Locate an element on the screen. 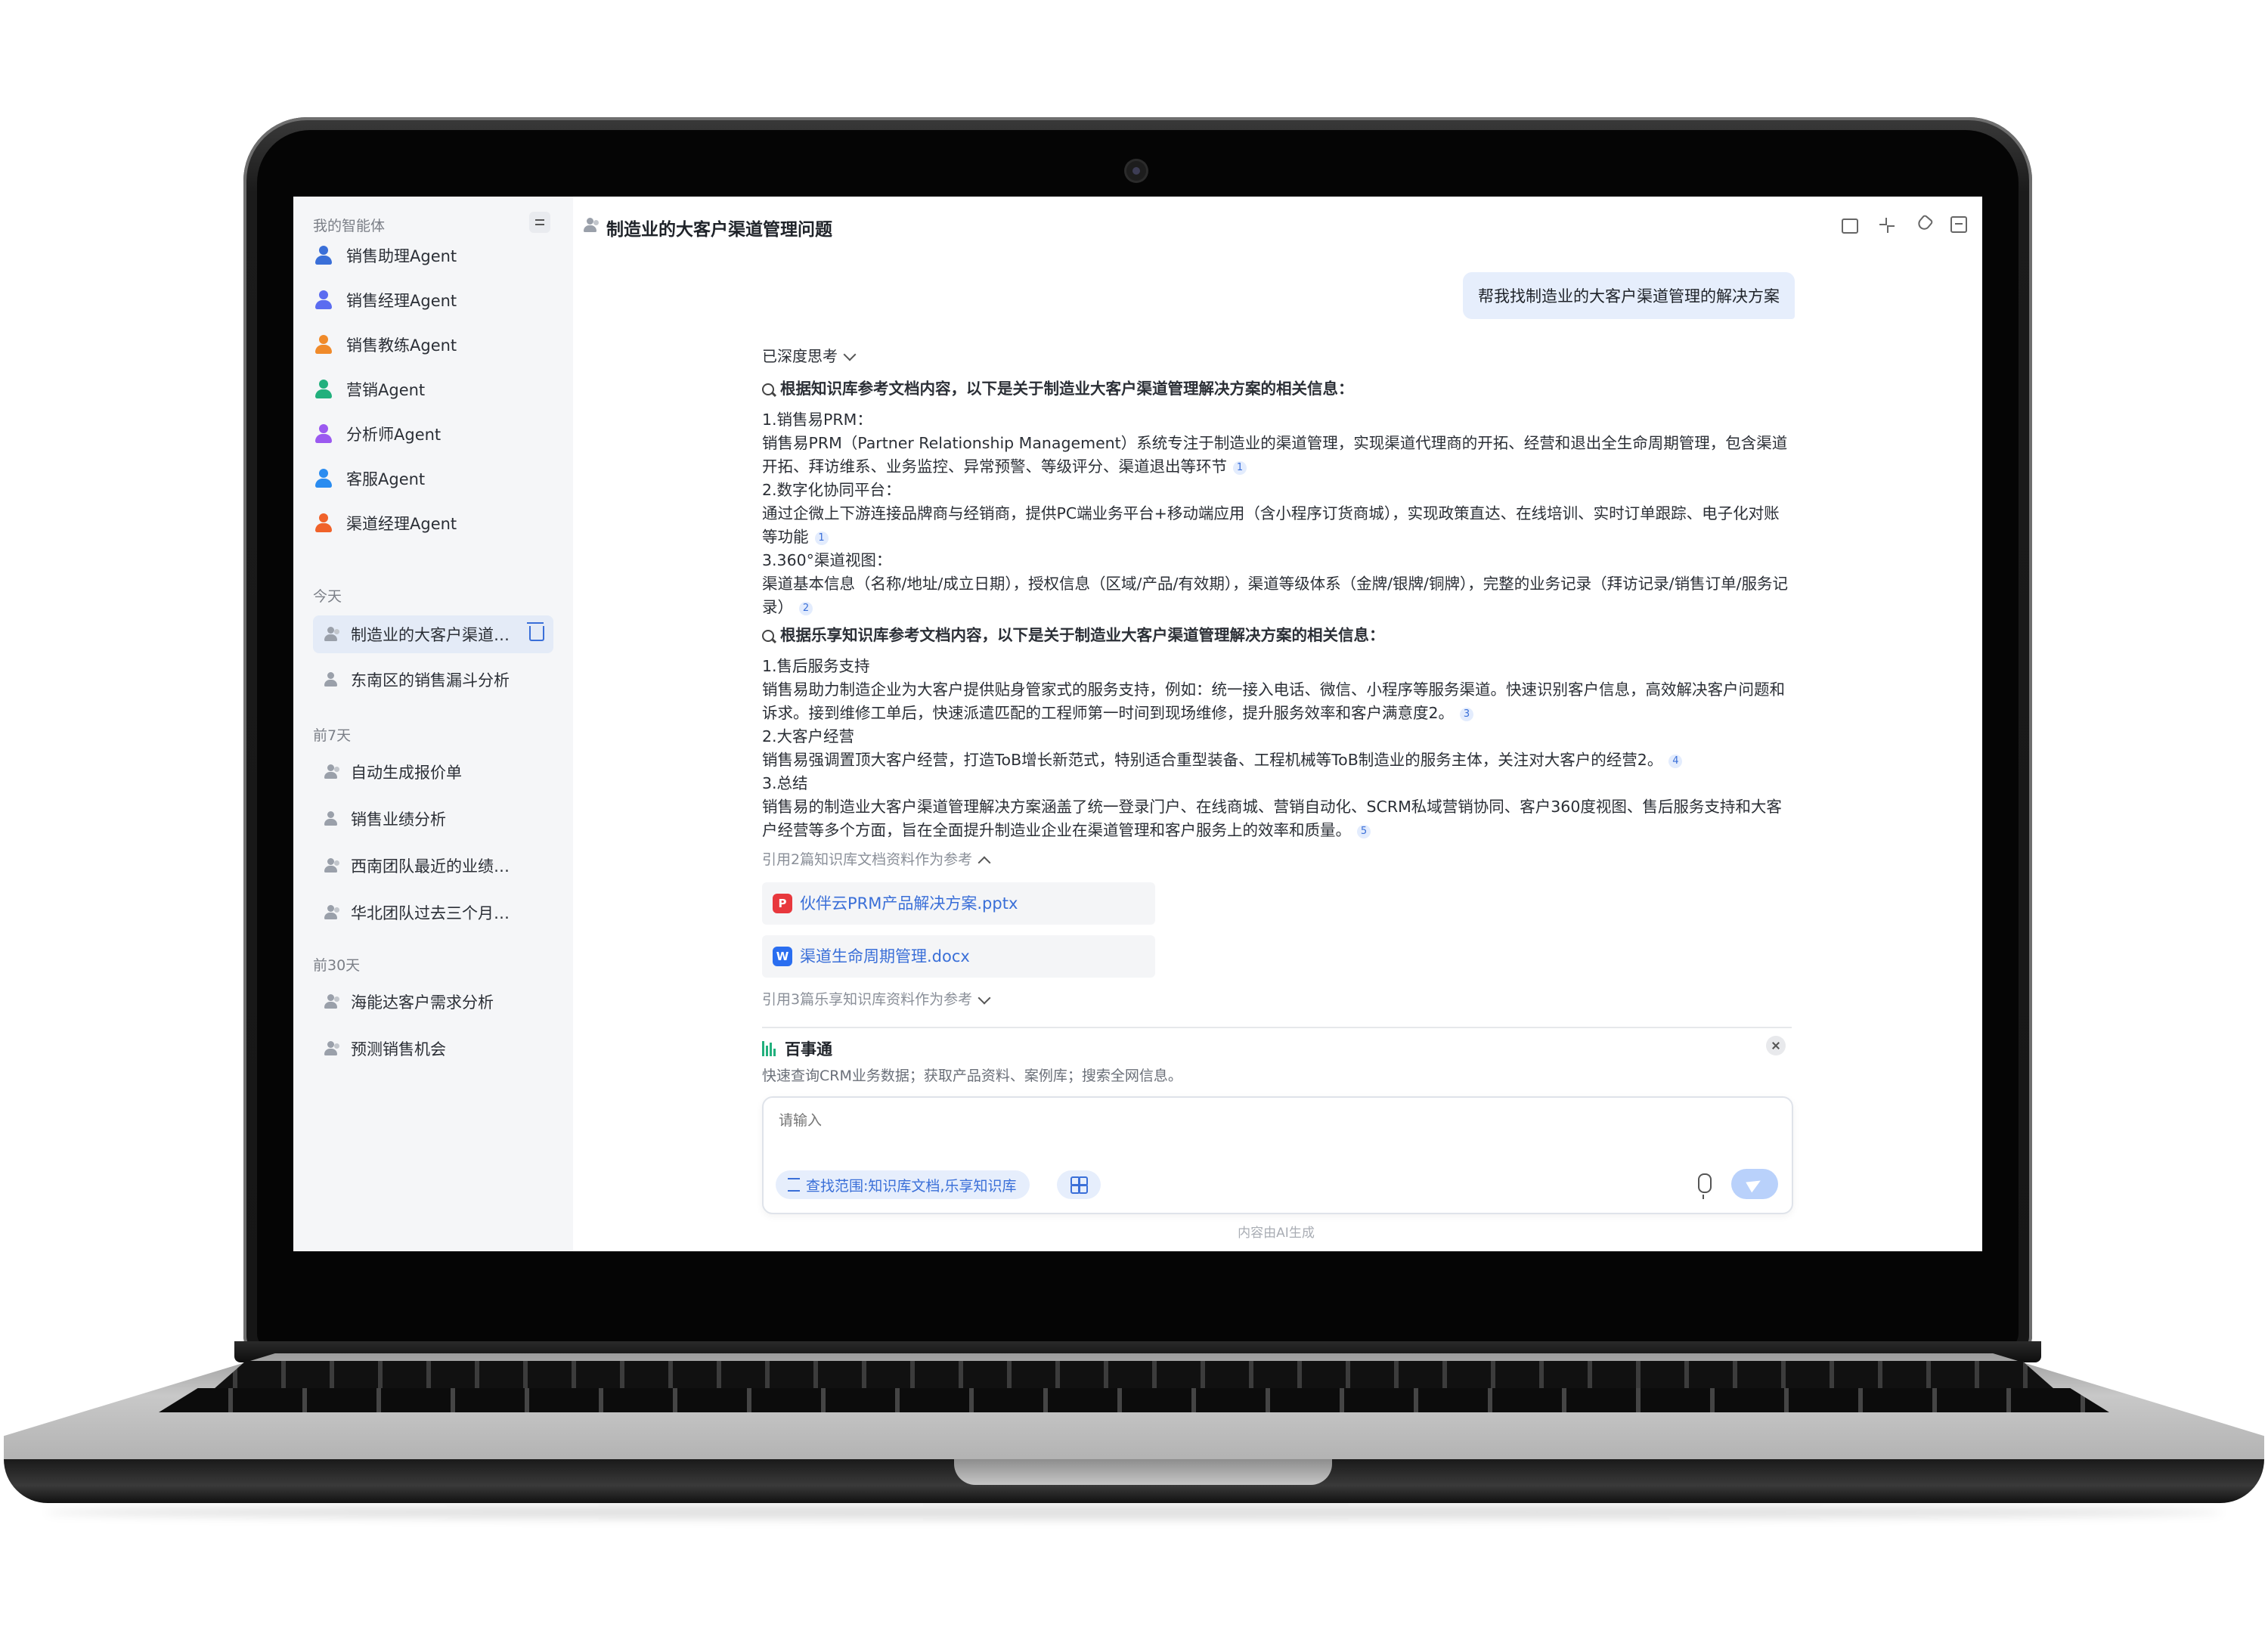 The image size is (2268, 1652). answer-item-title: 1.售后服务支持 is located at coordinates (816, 666).